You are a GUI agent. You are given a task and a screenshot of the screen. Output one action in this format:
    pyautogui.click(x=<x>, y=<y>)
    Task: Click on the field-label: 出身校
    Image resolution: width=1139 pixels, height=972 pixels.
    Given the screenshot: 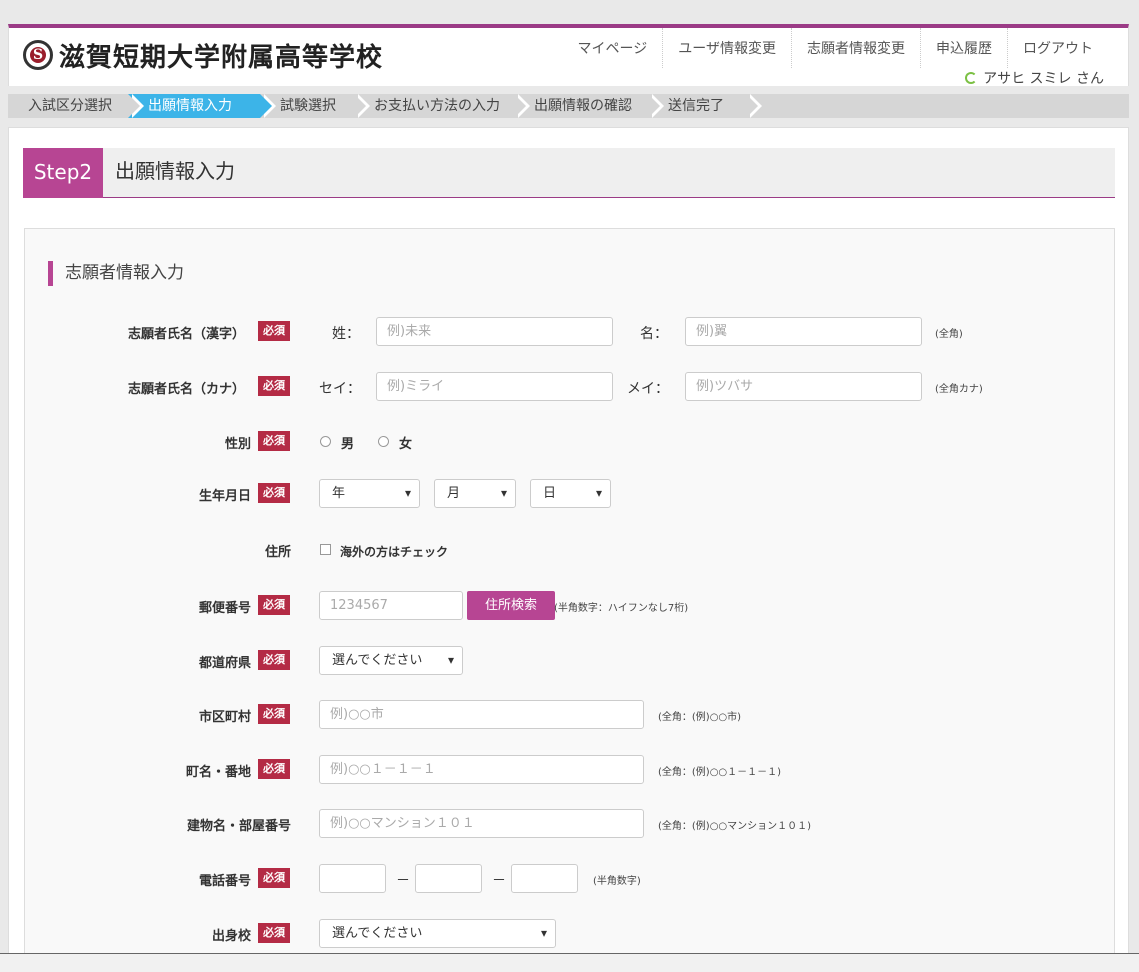 What is the action you would take?
    pyautogui.click(x=231, y=936)
    